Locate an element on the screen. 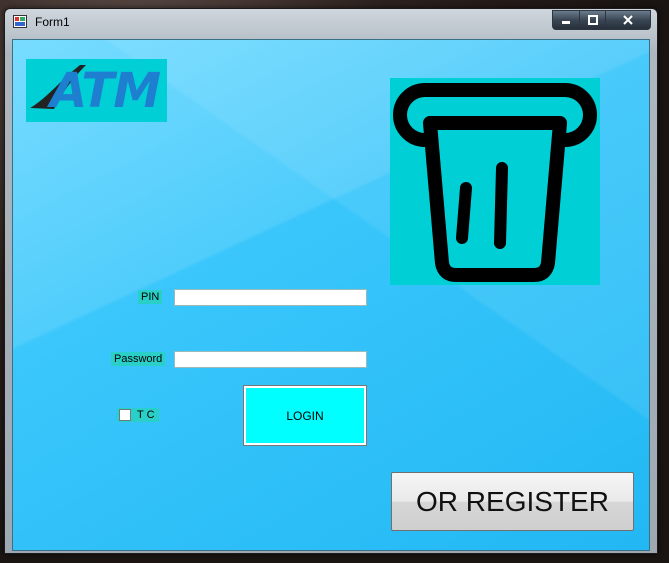 The height and width of the screenshot is (563, 669). close-button is located at coordinates (628, 20).